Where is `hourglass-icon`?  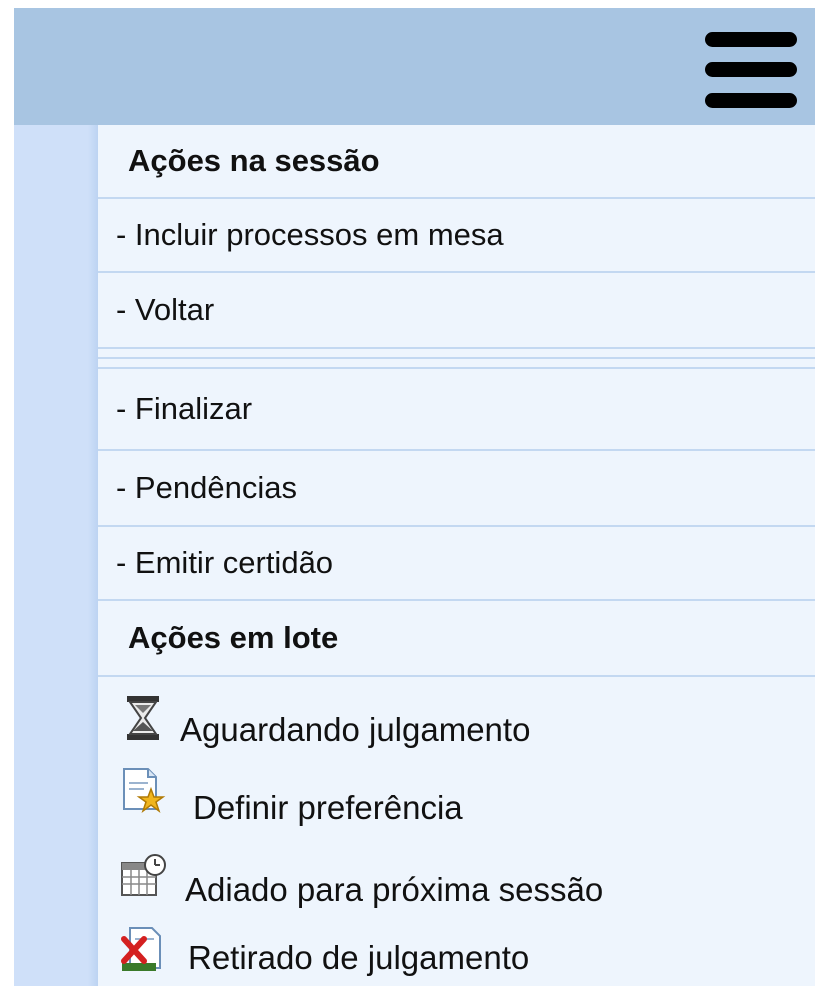
hourglass-icon is located at coordinates (143, 718).